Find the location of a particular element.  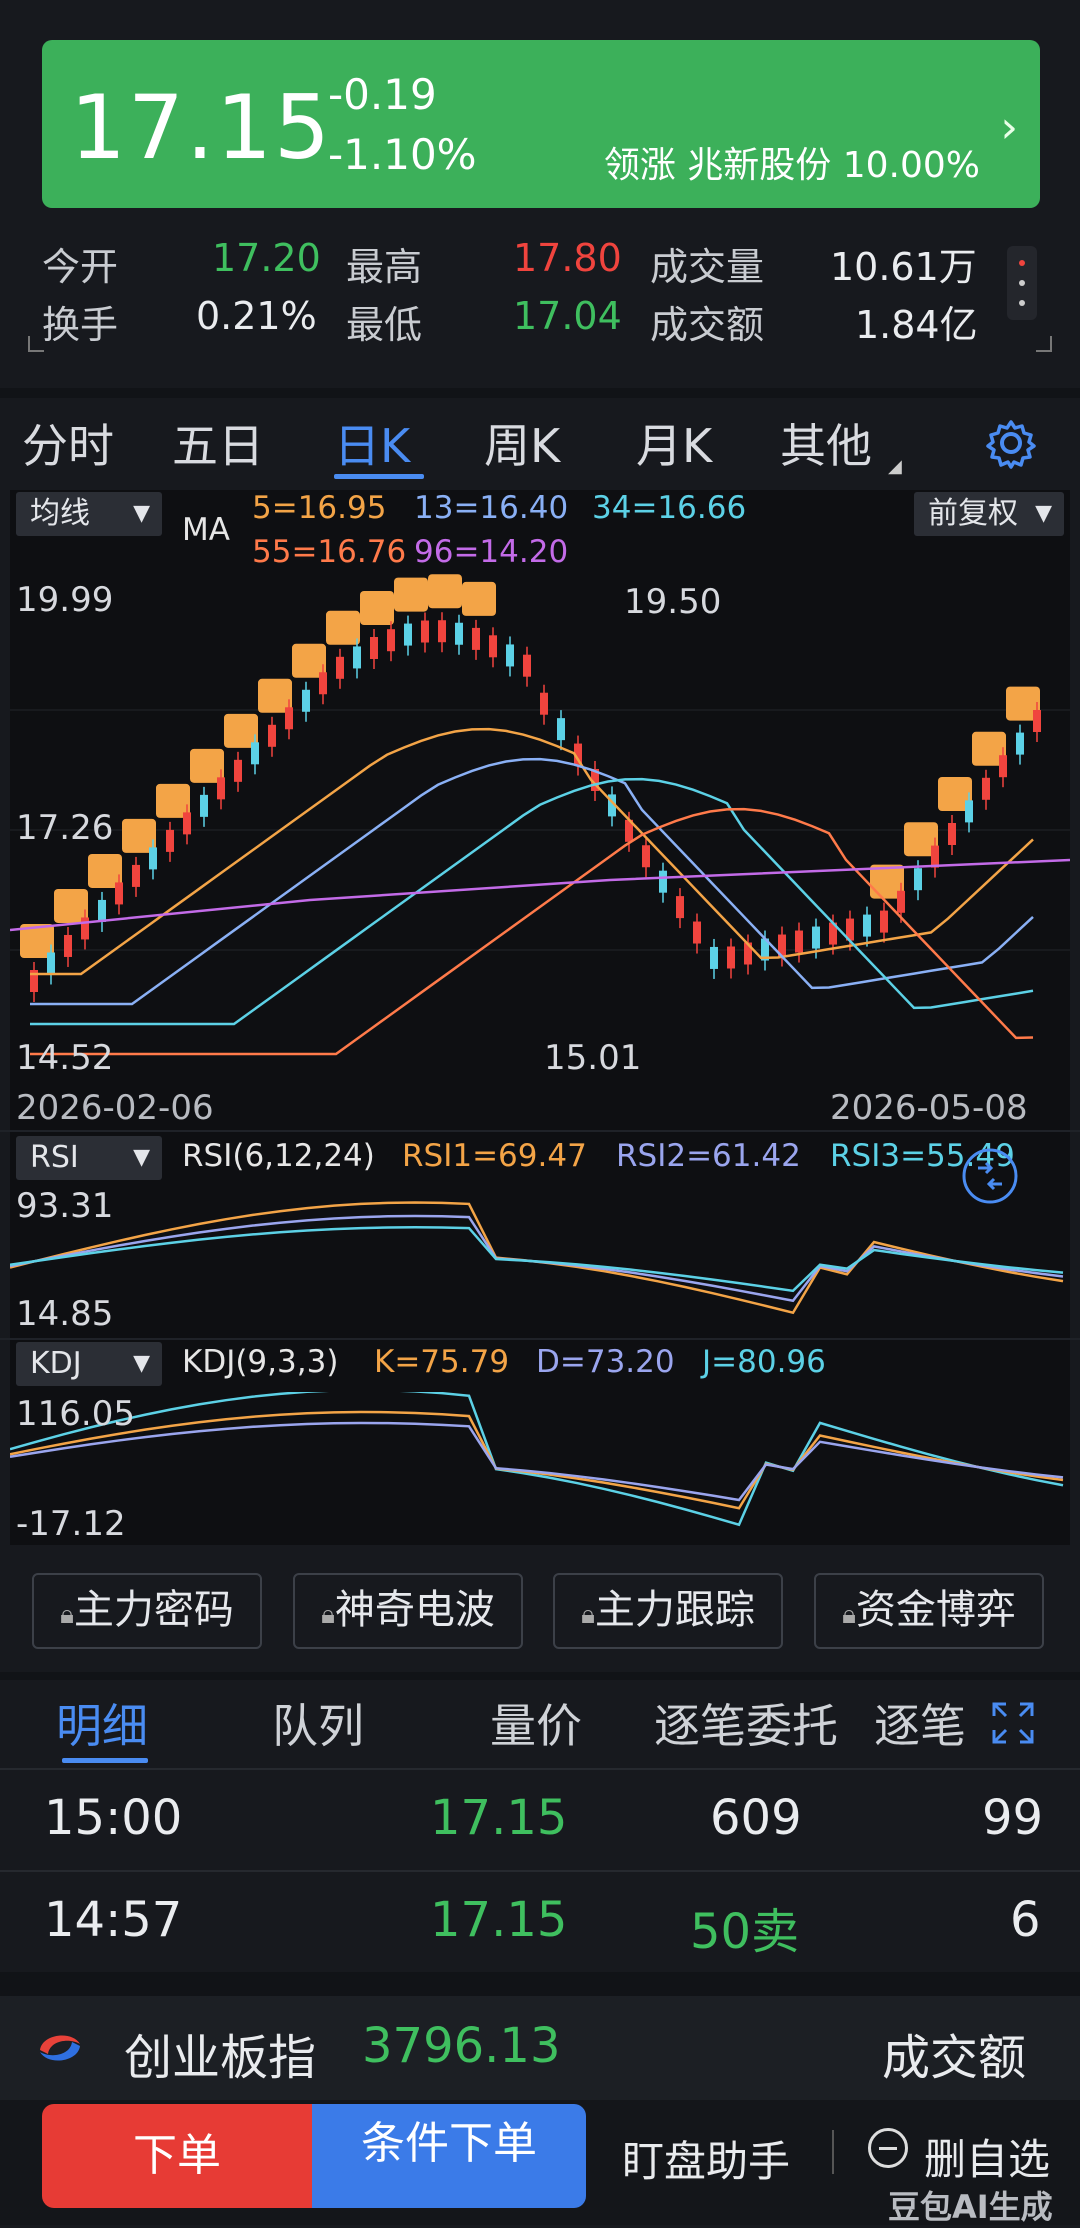

tab-order-by-order: 逐笔委托 is located at coordinates (746, 1723).